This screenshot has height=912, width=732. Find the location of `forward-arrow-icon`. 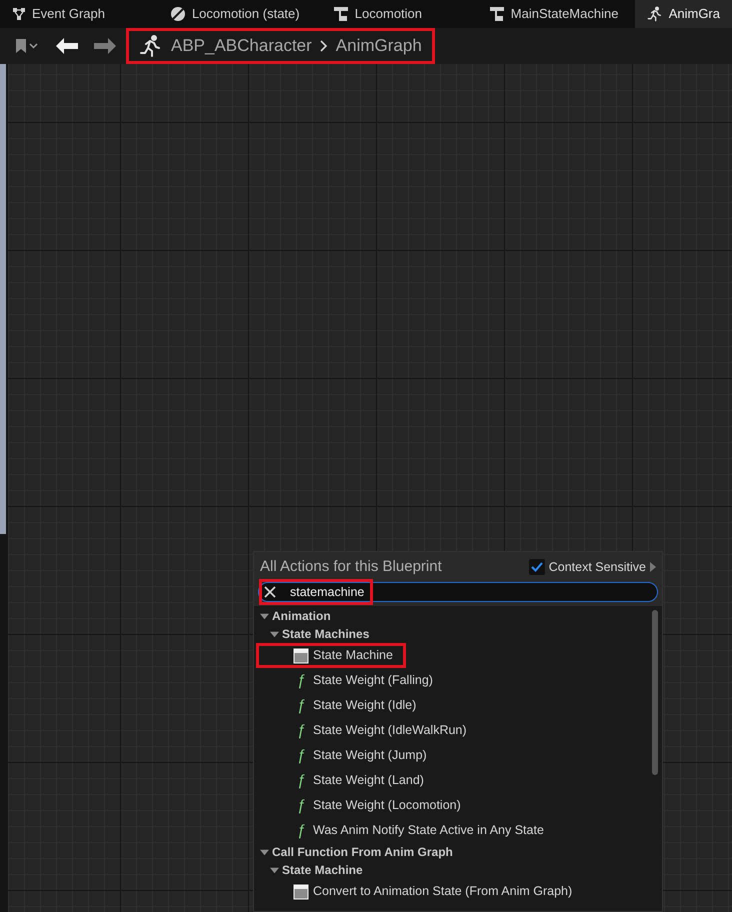

forward-arrow-icon is located at coordinates (105, 46).